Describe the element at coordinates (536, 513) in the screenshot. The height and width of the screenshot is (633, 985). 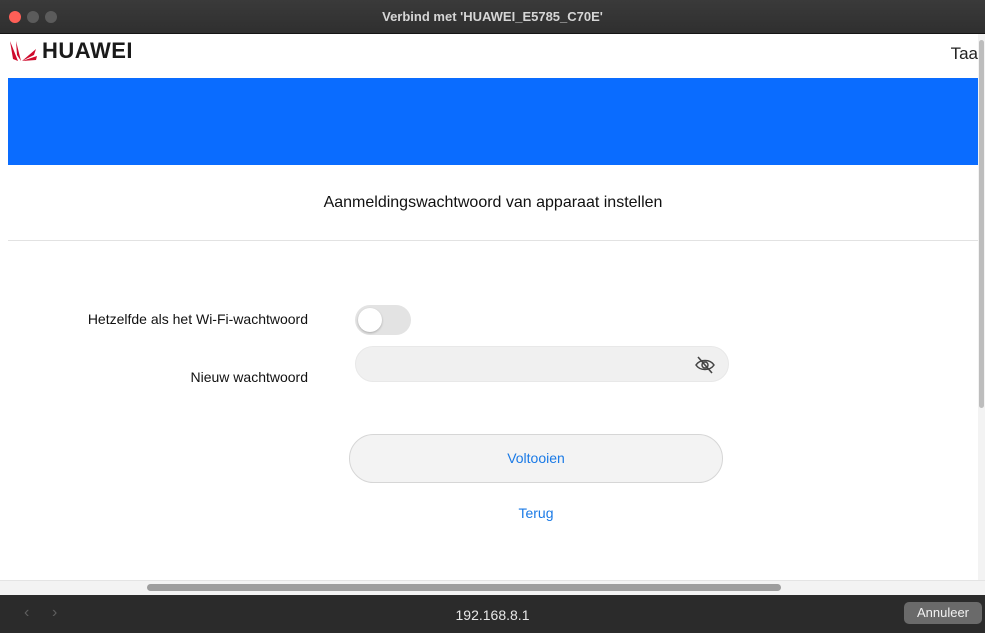
I see `back-link: Terug` at that location.